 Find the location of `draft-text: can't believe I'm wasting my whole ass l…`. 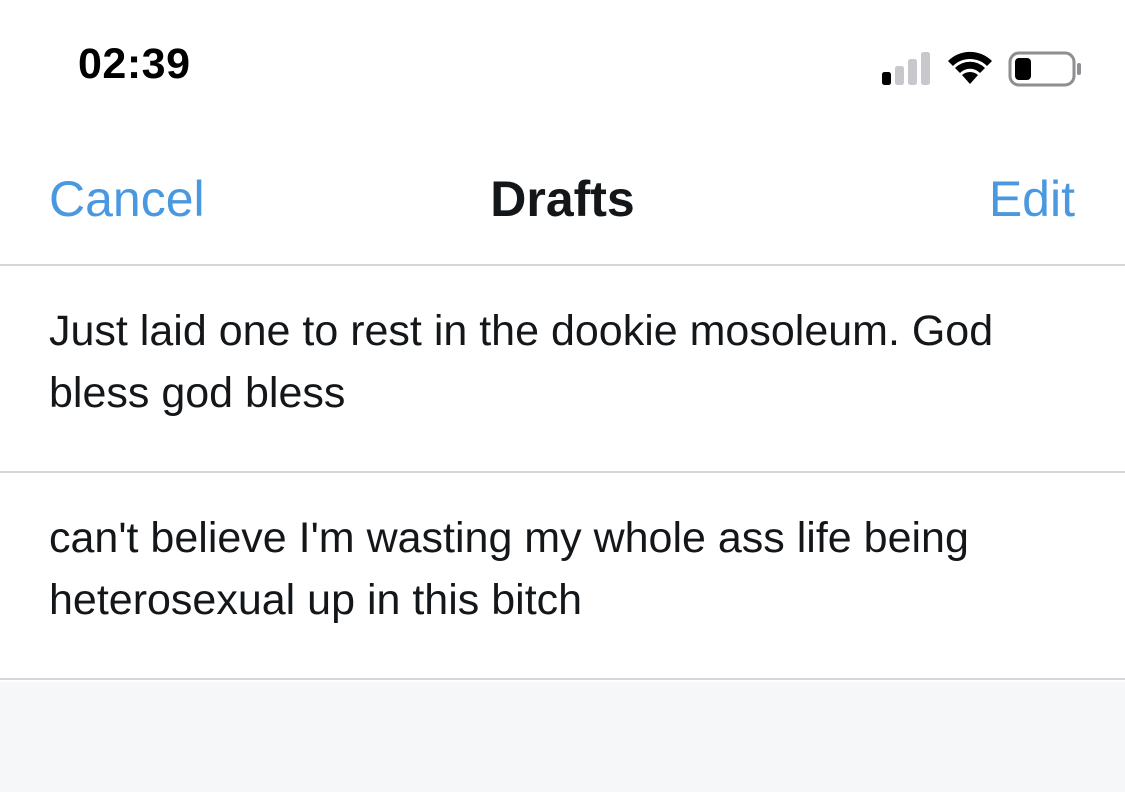

draft-text: can't believe I'm wasting my whole ass l… is located at coordinates (509, 569).